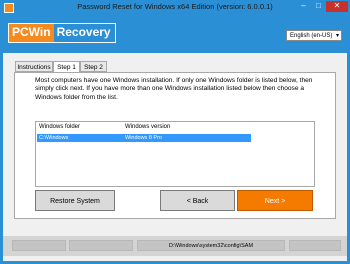  What do you see at coordinates (275, 200) in the screenshot?
I see `next-button: Next >` at bounding box center [275, 200].